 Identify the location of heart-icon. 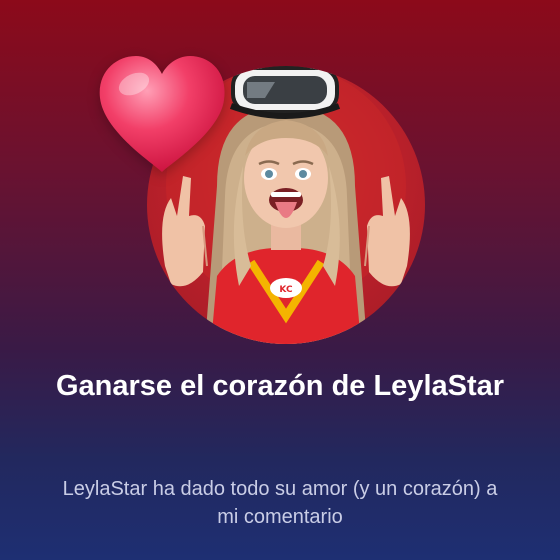
(162, 114).